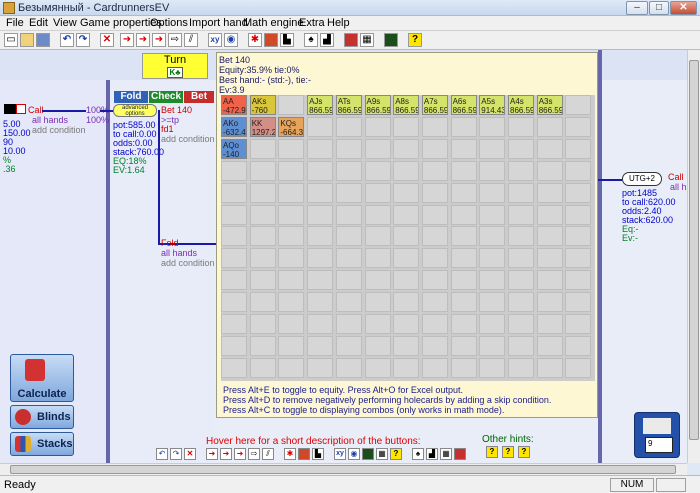 This screenshot has height=493, width=700. I want to click on bet-branch-label: Bet 140, so click(176, 110).